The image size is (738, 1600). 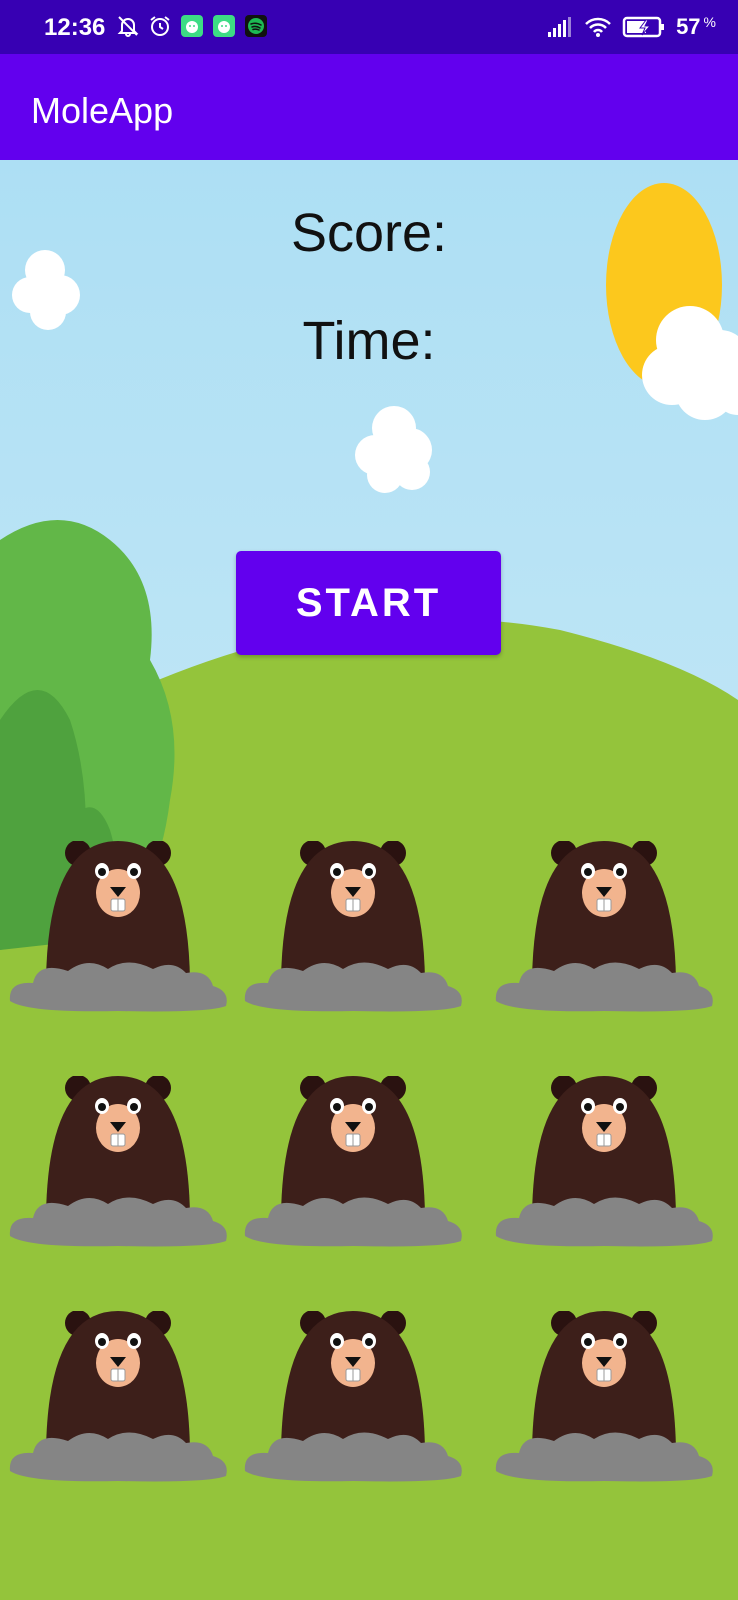 I want to click on time-label: Time:, so click(x=369, y=341).